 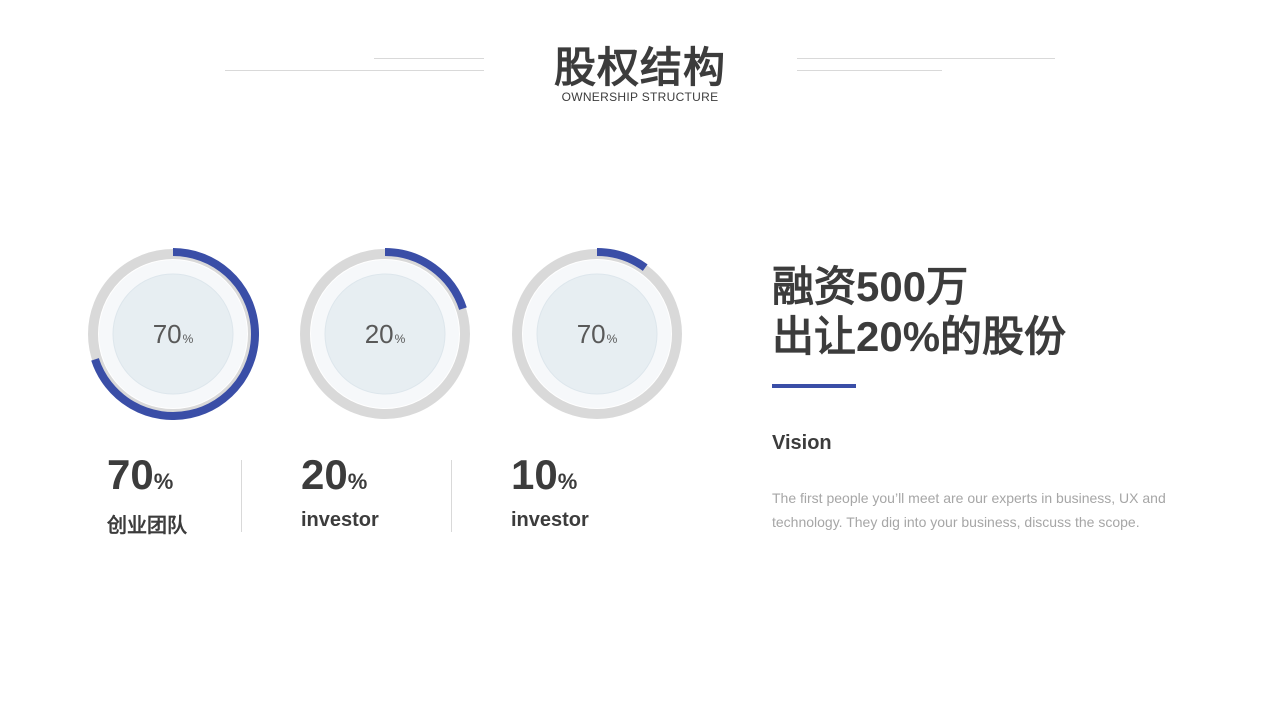 I want to click on donut-chart-1: 70%, so click(x=173, y=334).